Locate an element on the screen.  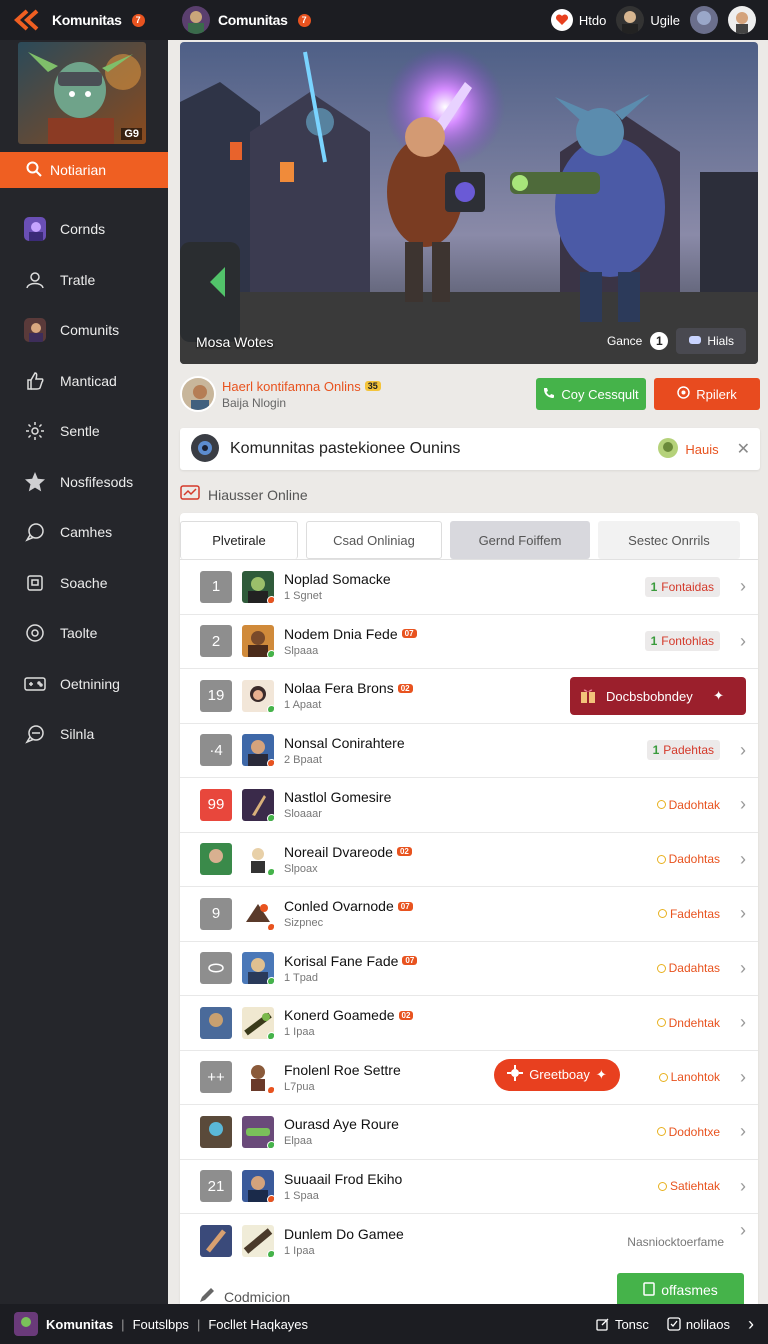
row-title: Noreail Dvareode 02 is located at coordinates (348, 852).